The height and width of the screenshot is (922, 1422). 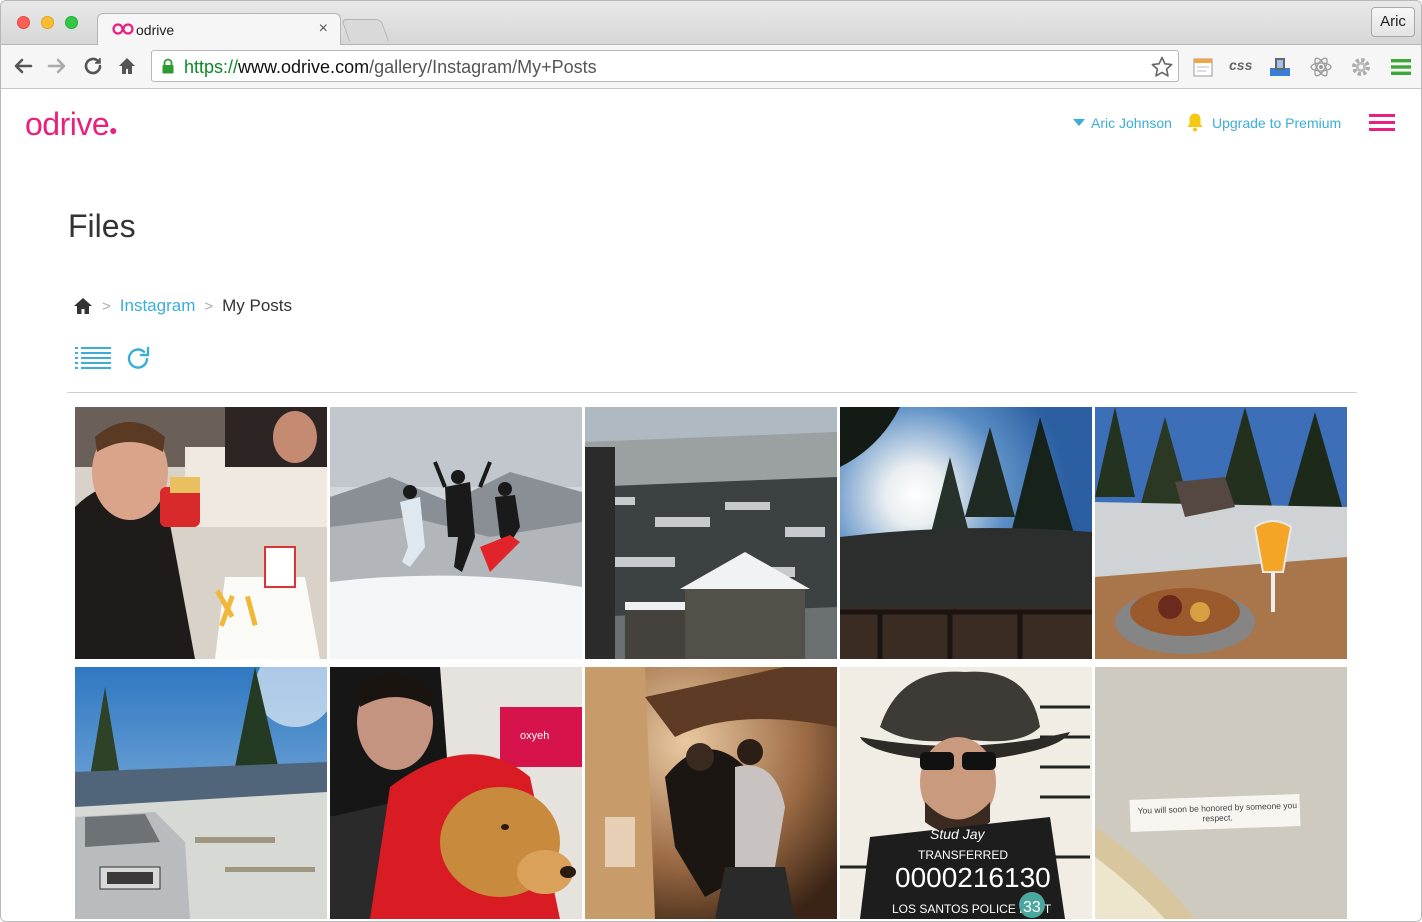 What do you see at coordinates (1241, 69) in the screenshot?
I see `css-icon: css` at bounding box center [1241, 69].